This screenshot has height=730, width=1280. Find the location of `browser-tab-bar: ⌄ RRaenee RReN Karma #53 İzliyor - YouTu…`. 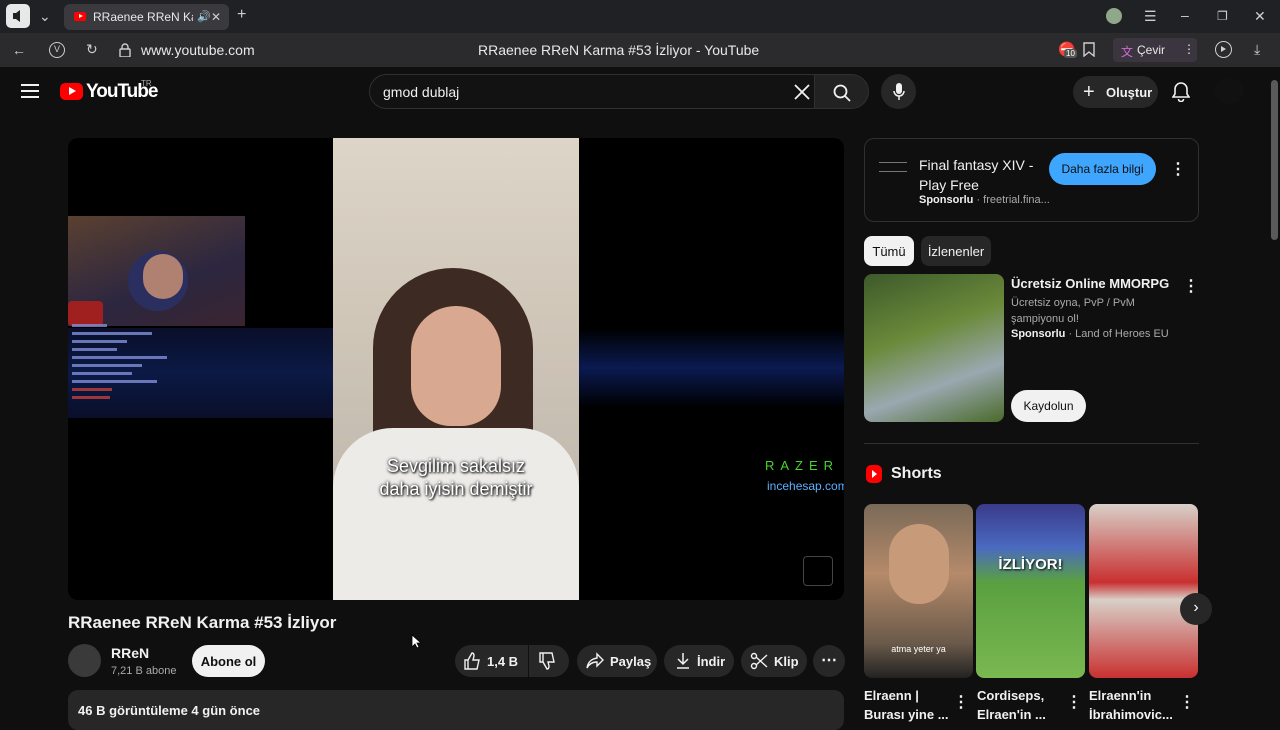

browser-tab-bar: ⌄ RRaenee RReN Karma #53 İzliyor - YouTu… is located at coordinates (640, 16).